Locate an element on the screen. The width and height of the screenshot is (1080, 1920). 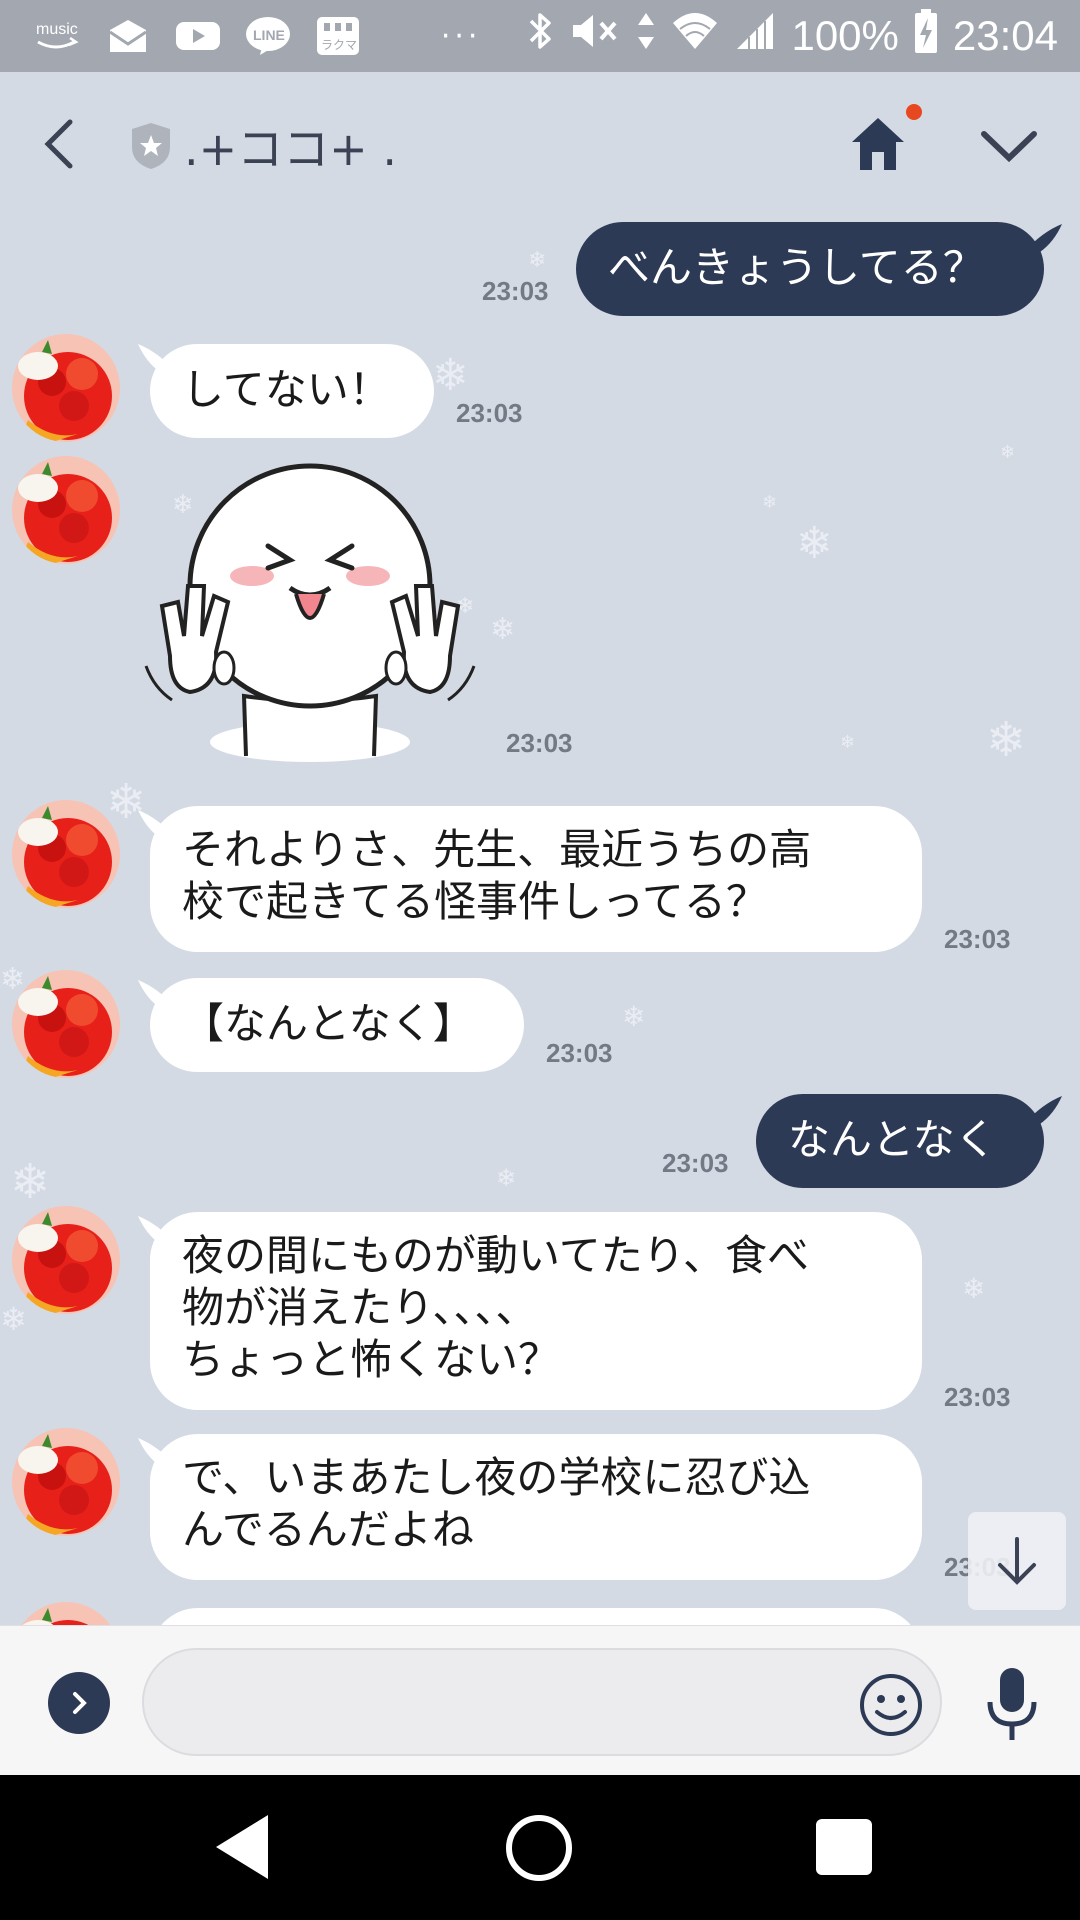
system-status: ··· 100% 23:04 is located at coordinates (749, 36).